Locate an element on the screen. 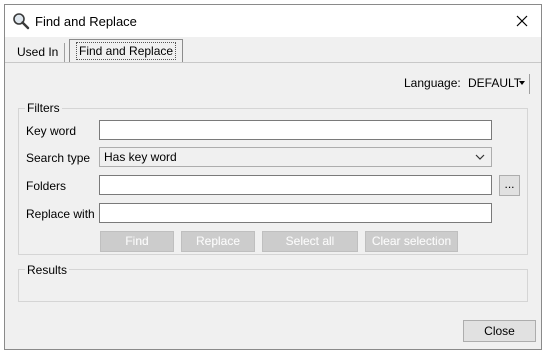 Image resolution: width=548 pixels, height=358 pixels. replace-with-label: Replace with is located at coordinates (60, 214).